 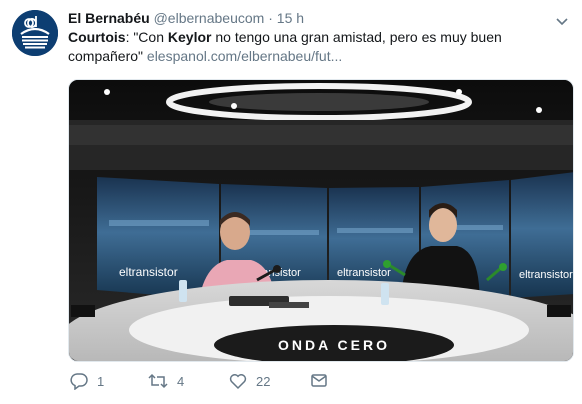 What do you see at coordinates (334, 345) in the screenshot?
I see `desk-brand: ONDA CERO` at bounding box center [334, 345].